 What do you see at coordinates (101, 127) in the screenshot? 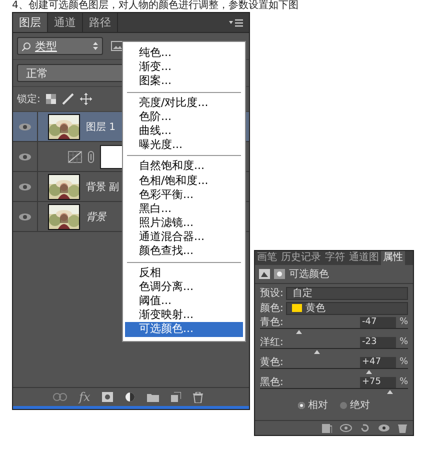
I see `layer-name: 图层 1` at bounding box center [101, 127].